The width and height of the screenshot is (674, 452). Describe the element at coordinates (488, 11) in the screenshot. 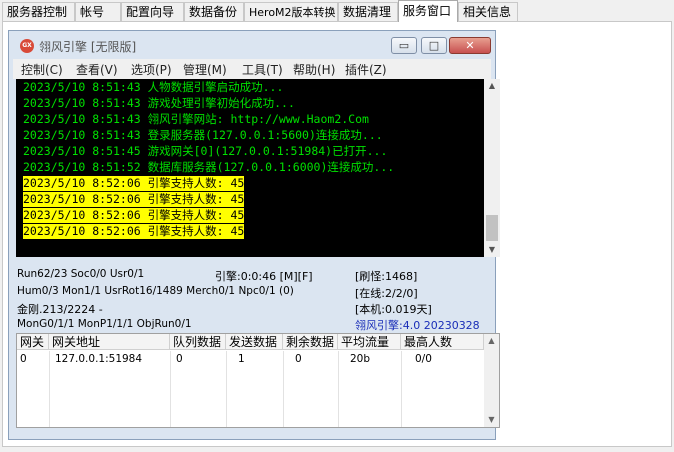

I see `tab-related-info: 相关信息` at that location.